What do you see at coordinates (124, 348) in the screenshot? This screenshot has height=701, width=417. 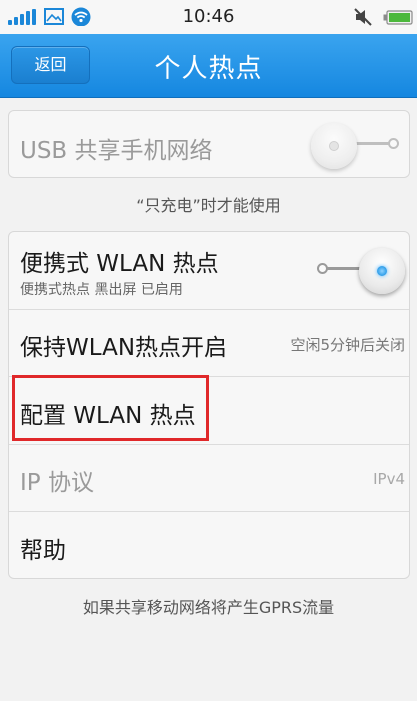 I see `keep-hotspot-on-label: 保持WLAN热点开启` at bounding box center [124, 348].